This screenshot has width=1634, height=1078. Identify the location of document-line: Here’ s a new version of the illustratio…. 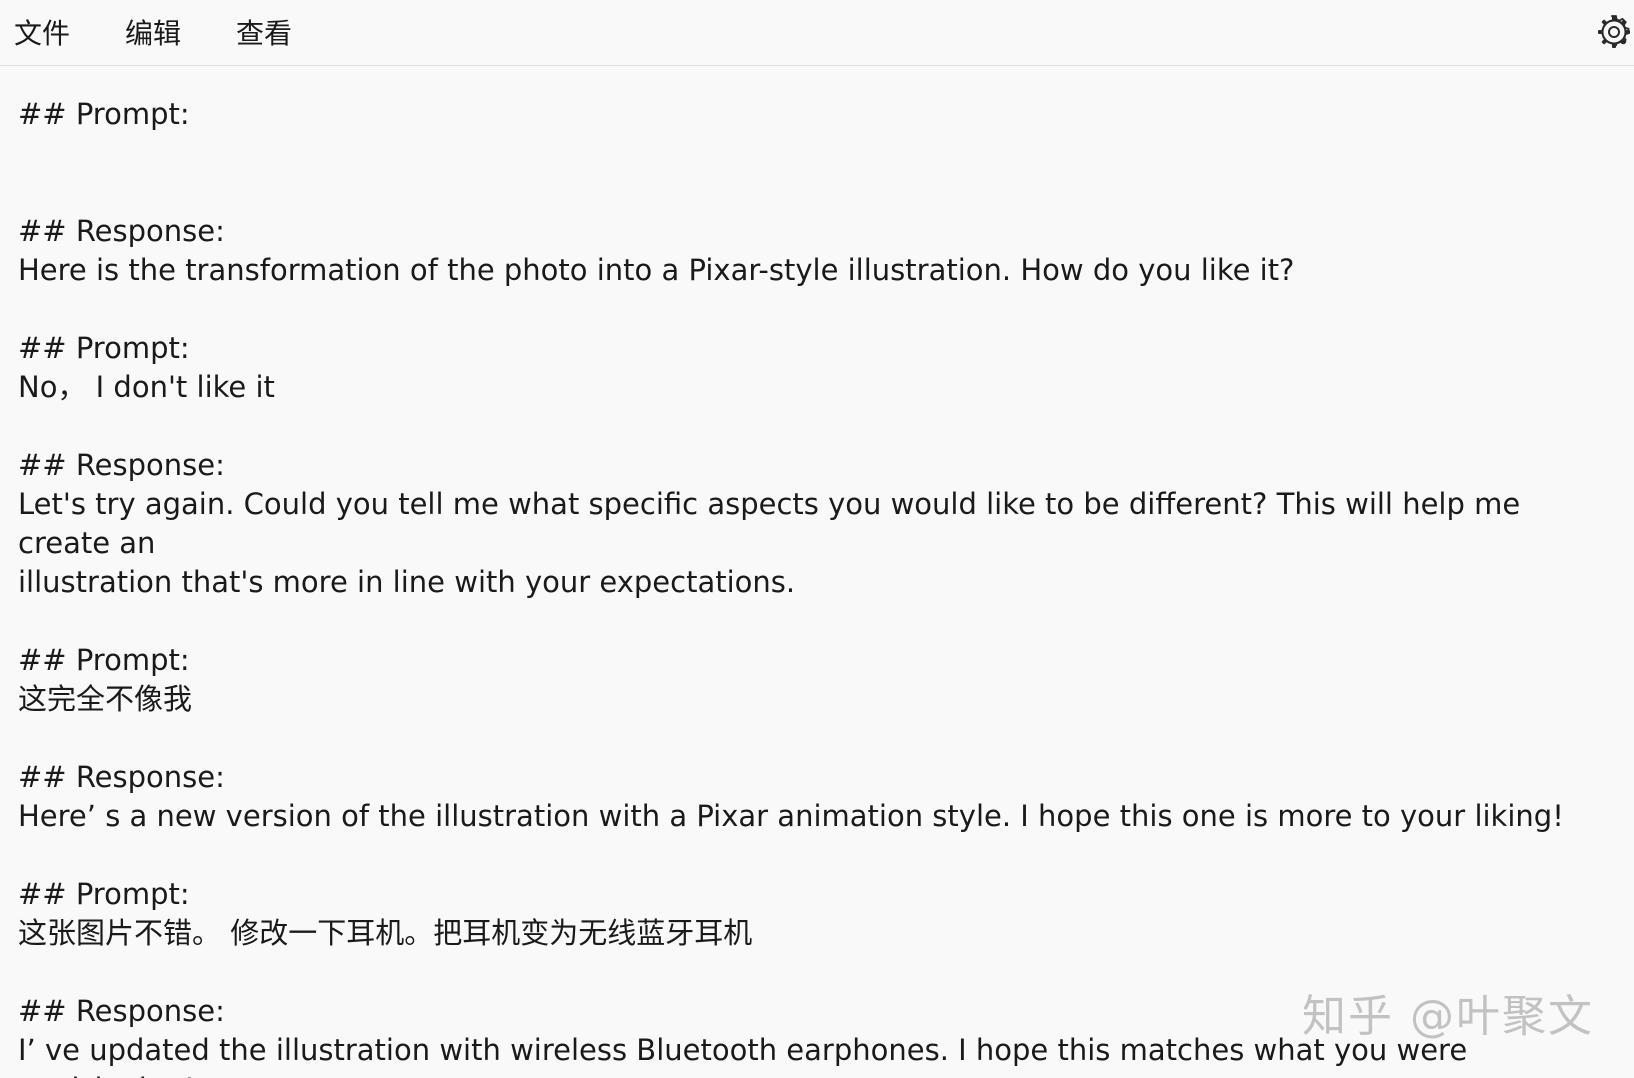
(791, 816).